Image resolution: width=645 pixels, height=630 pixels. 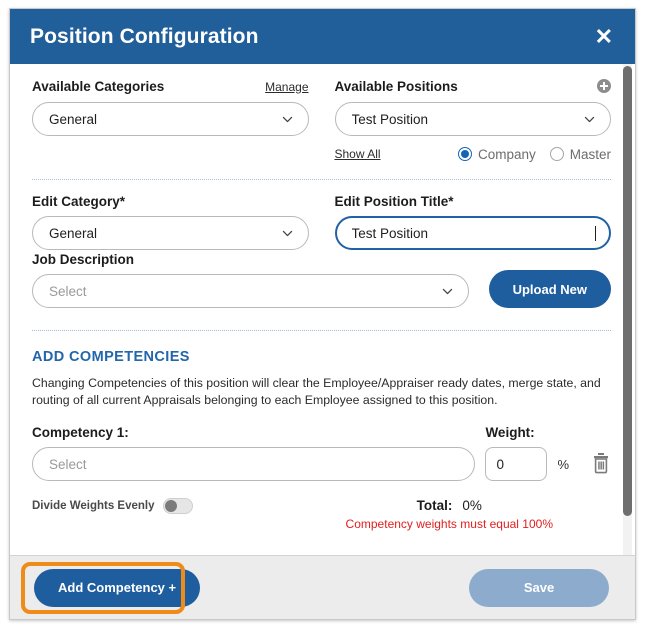 What do you see at coordinates (73, 119) in the screenshot?
I see `available-categories-value: General` at bounding box center [73, 119].